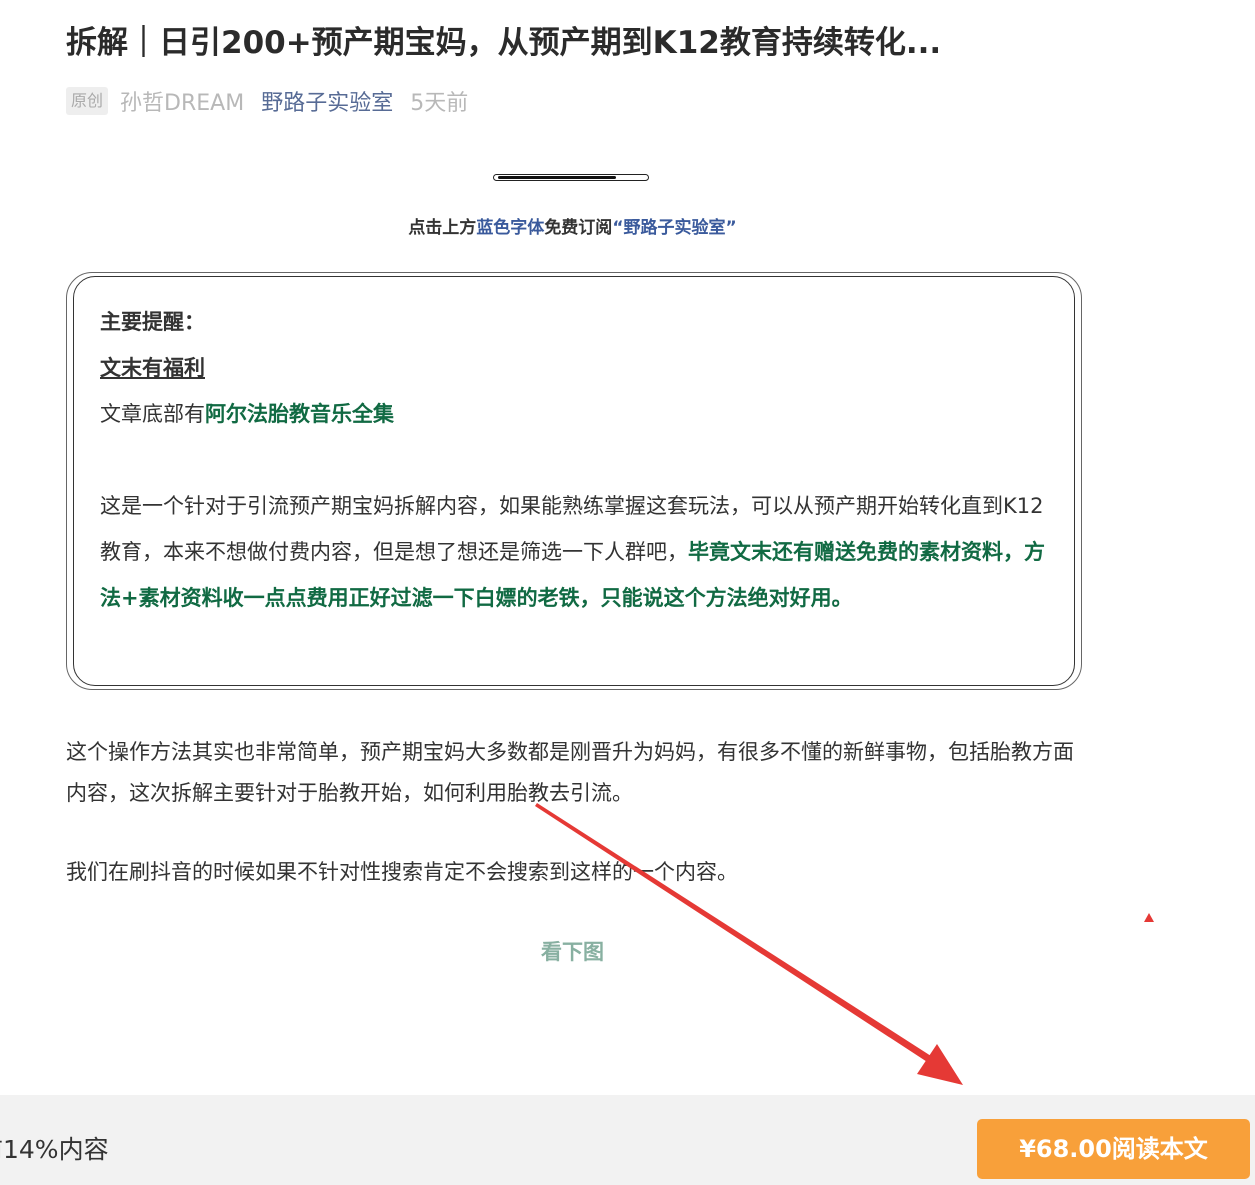  Describe the element at coordinates (327, 101) in the screenshot. I see `account-link: 野路子实验室` at that location.